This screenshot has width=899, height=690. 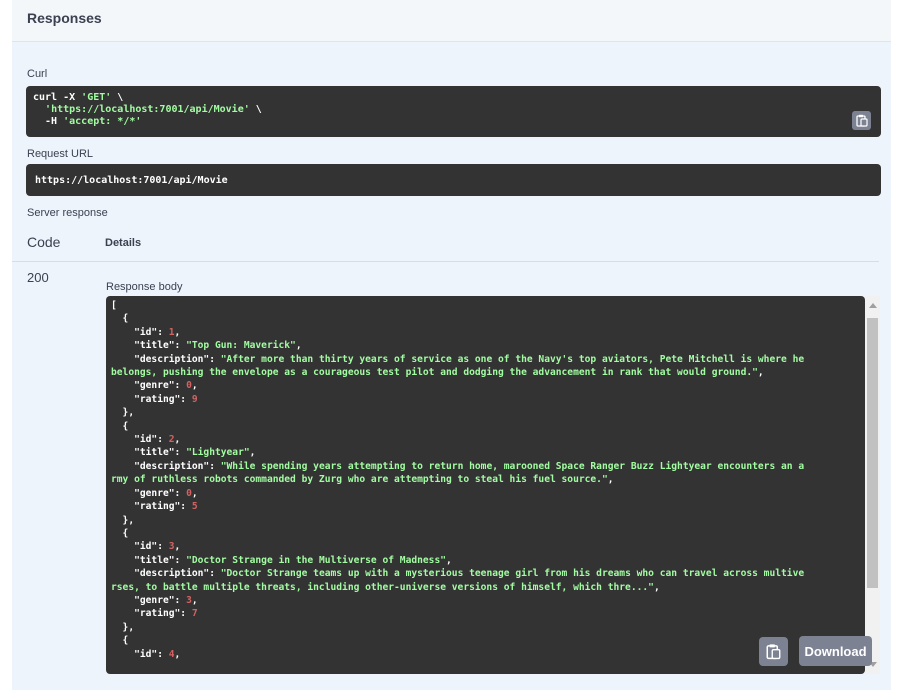 What do you see at coordinates (451, 21) in the screenshot?
I see `responses-header: Responses` at bounding box center [451, 21].